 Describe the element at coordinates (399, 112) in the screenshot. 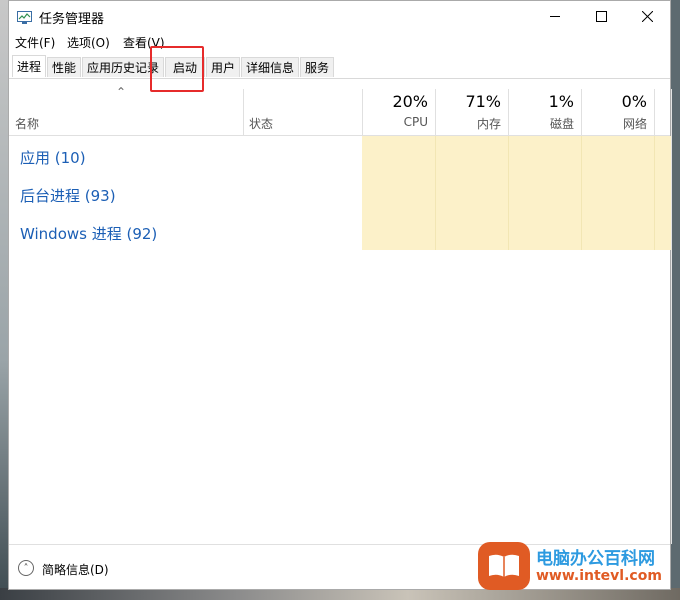

I see `column-cpu: 20% CPU` at that location.